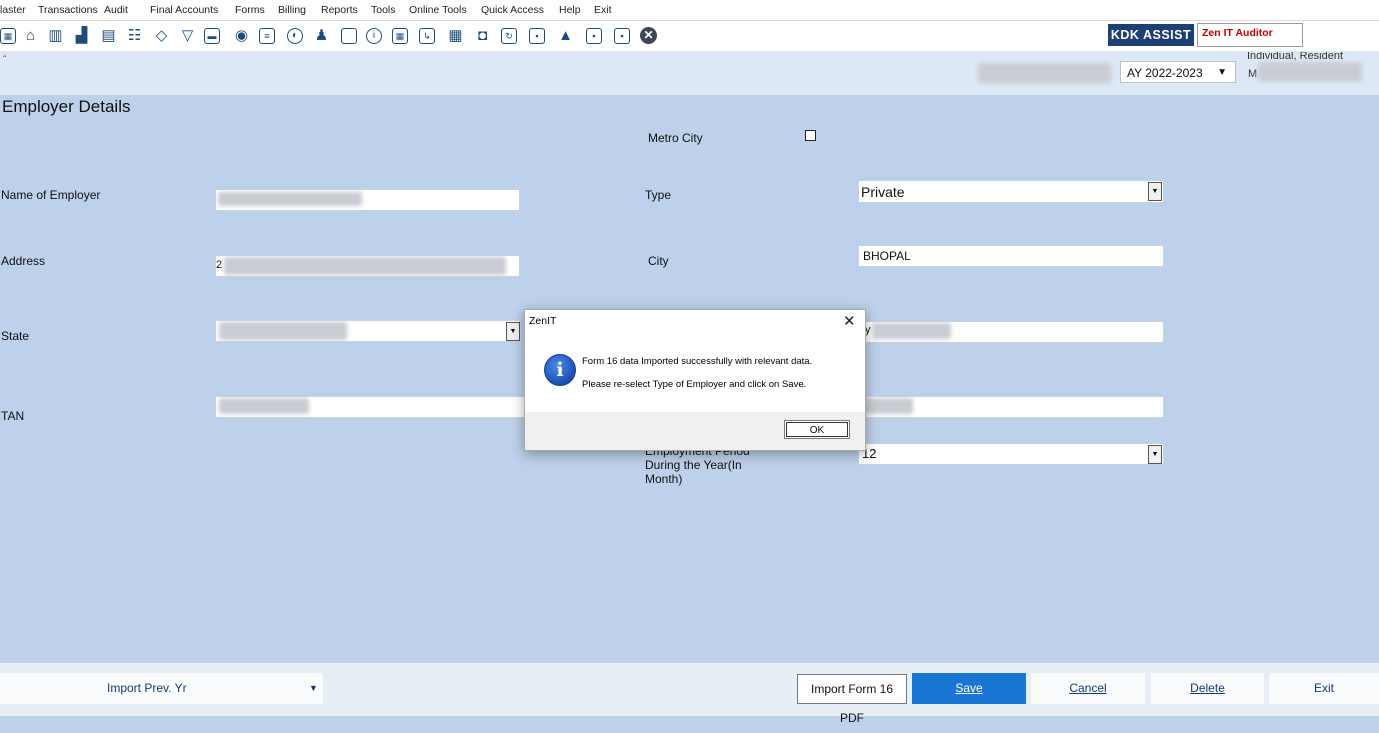 The height and width of the screenshot is (733, 1379). What do you see at coordinates (15, 336) in the screenshot?
I see `state-label: State` at bounding box center [15, 336].